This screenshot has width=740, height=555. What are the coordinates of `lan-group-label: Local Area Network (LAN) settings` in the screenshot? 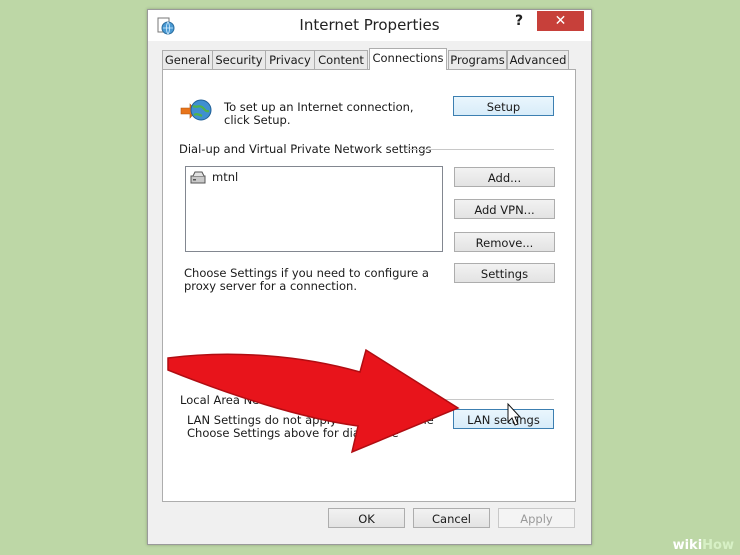 It's located at (278, 400).